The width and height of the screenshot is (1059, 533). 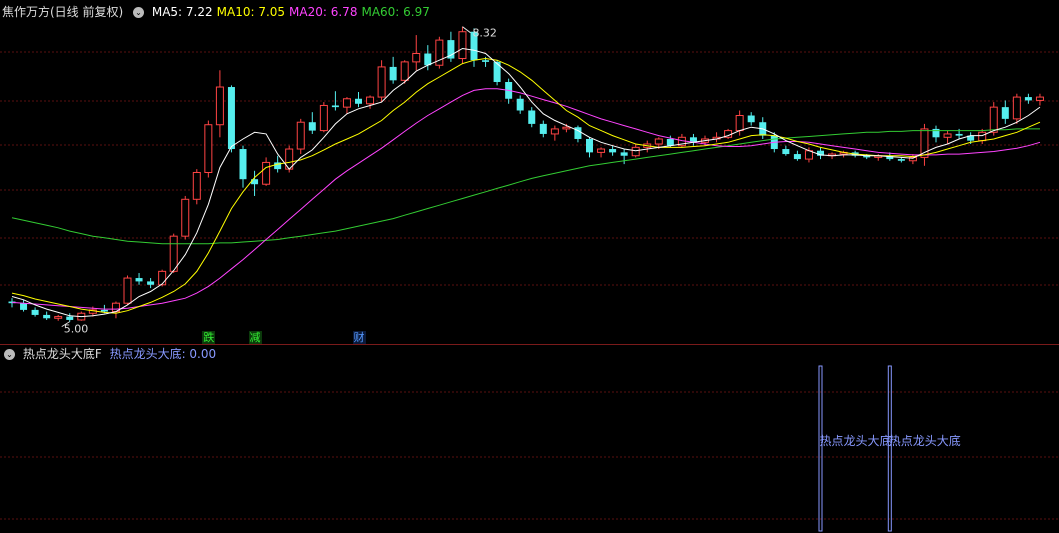 What do you see at coordinates (139, 12) in the screenshot?
I see `settings-toggle-icon: ⌄` at bounding box center [139, 12].